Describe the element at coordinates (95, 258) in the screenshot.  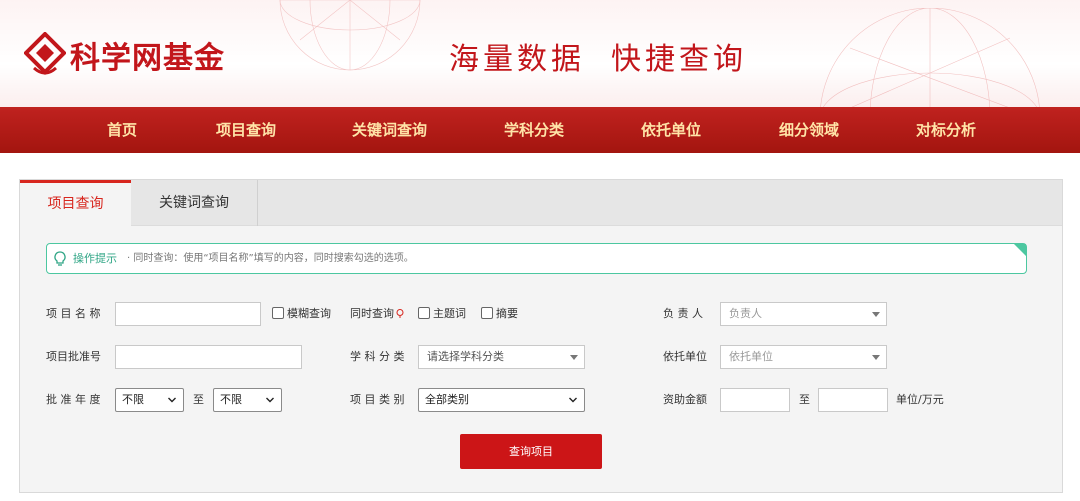
I see `tip-title: 操作提示` at that location.